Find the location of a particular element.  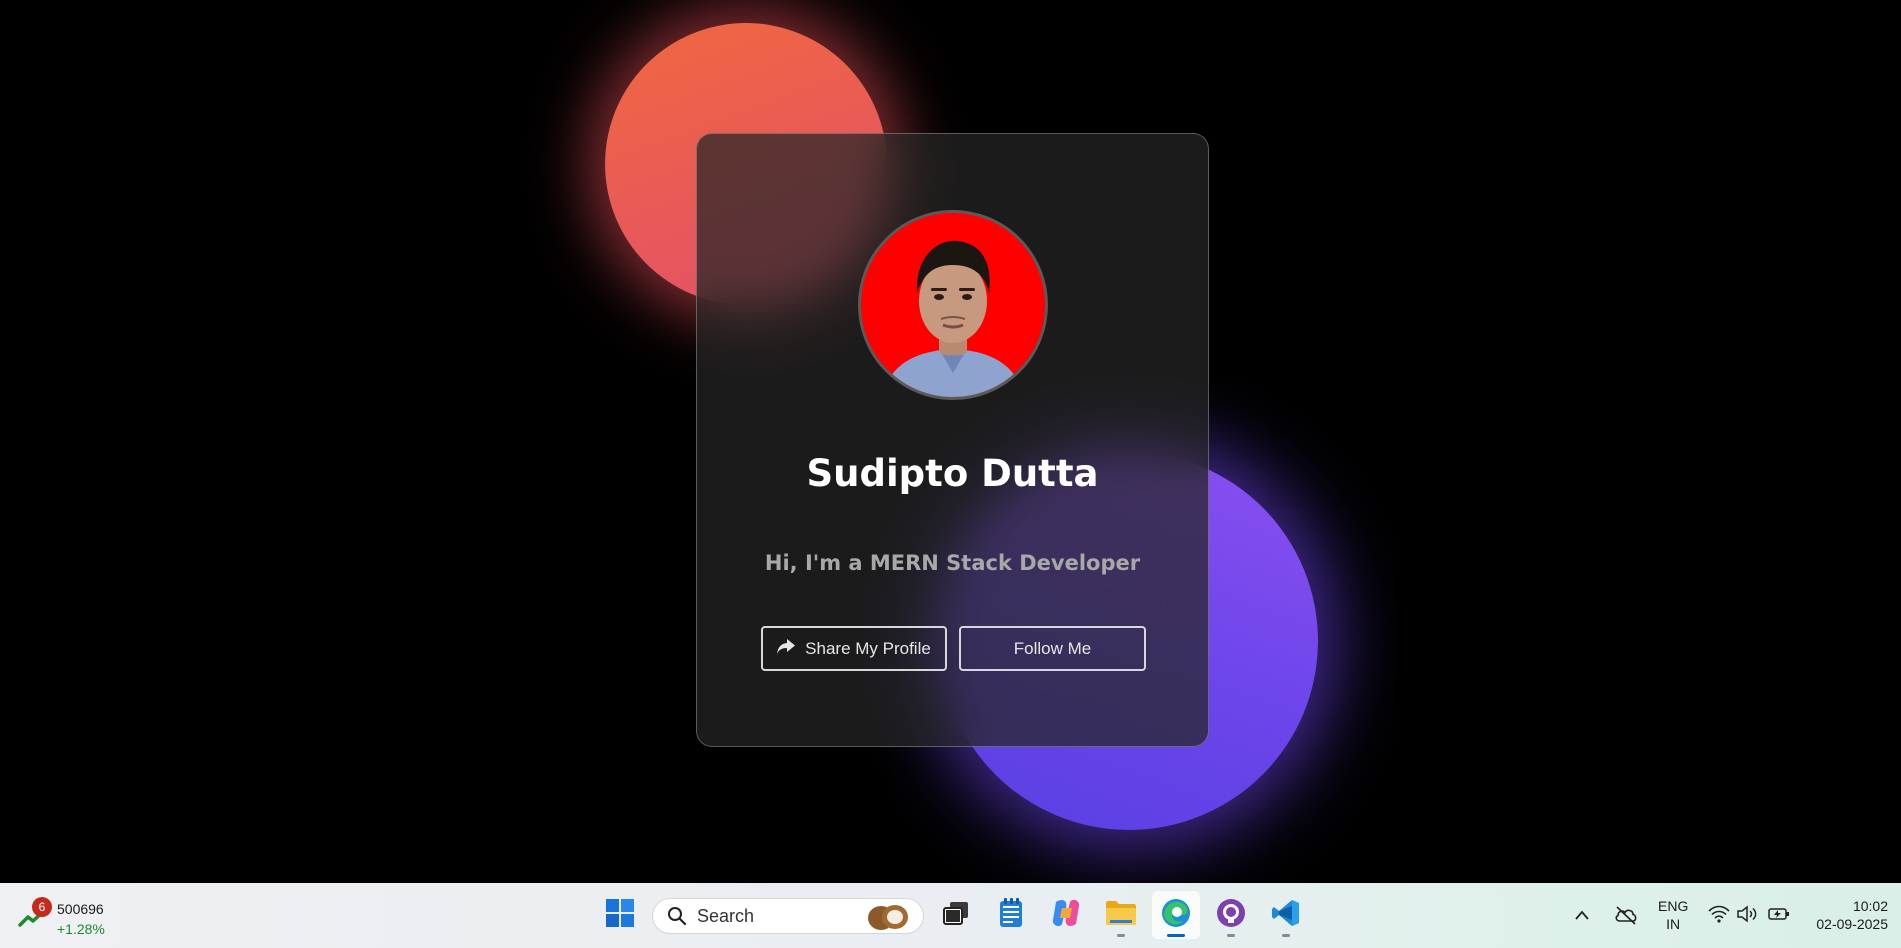

share-icon is located at coordinates (786, 648).